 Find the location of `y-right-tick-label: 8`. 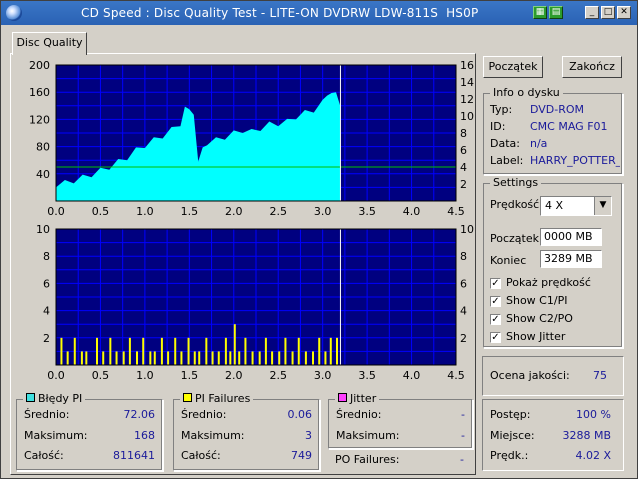

y-right-tick-label: 8 is located at coordinates (463, 133).